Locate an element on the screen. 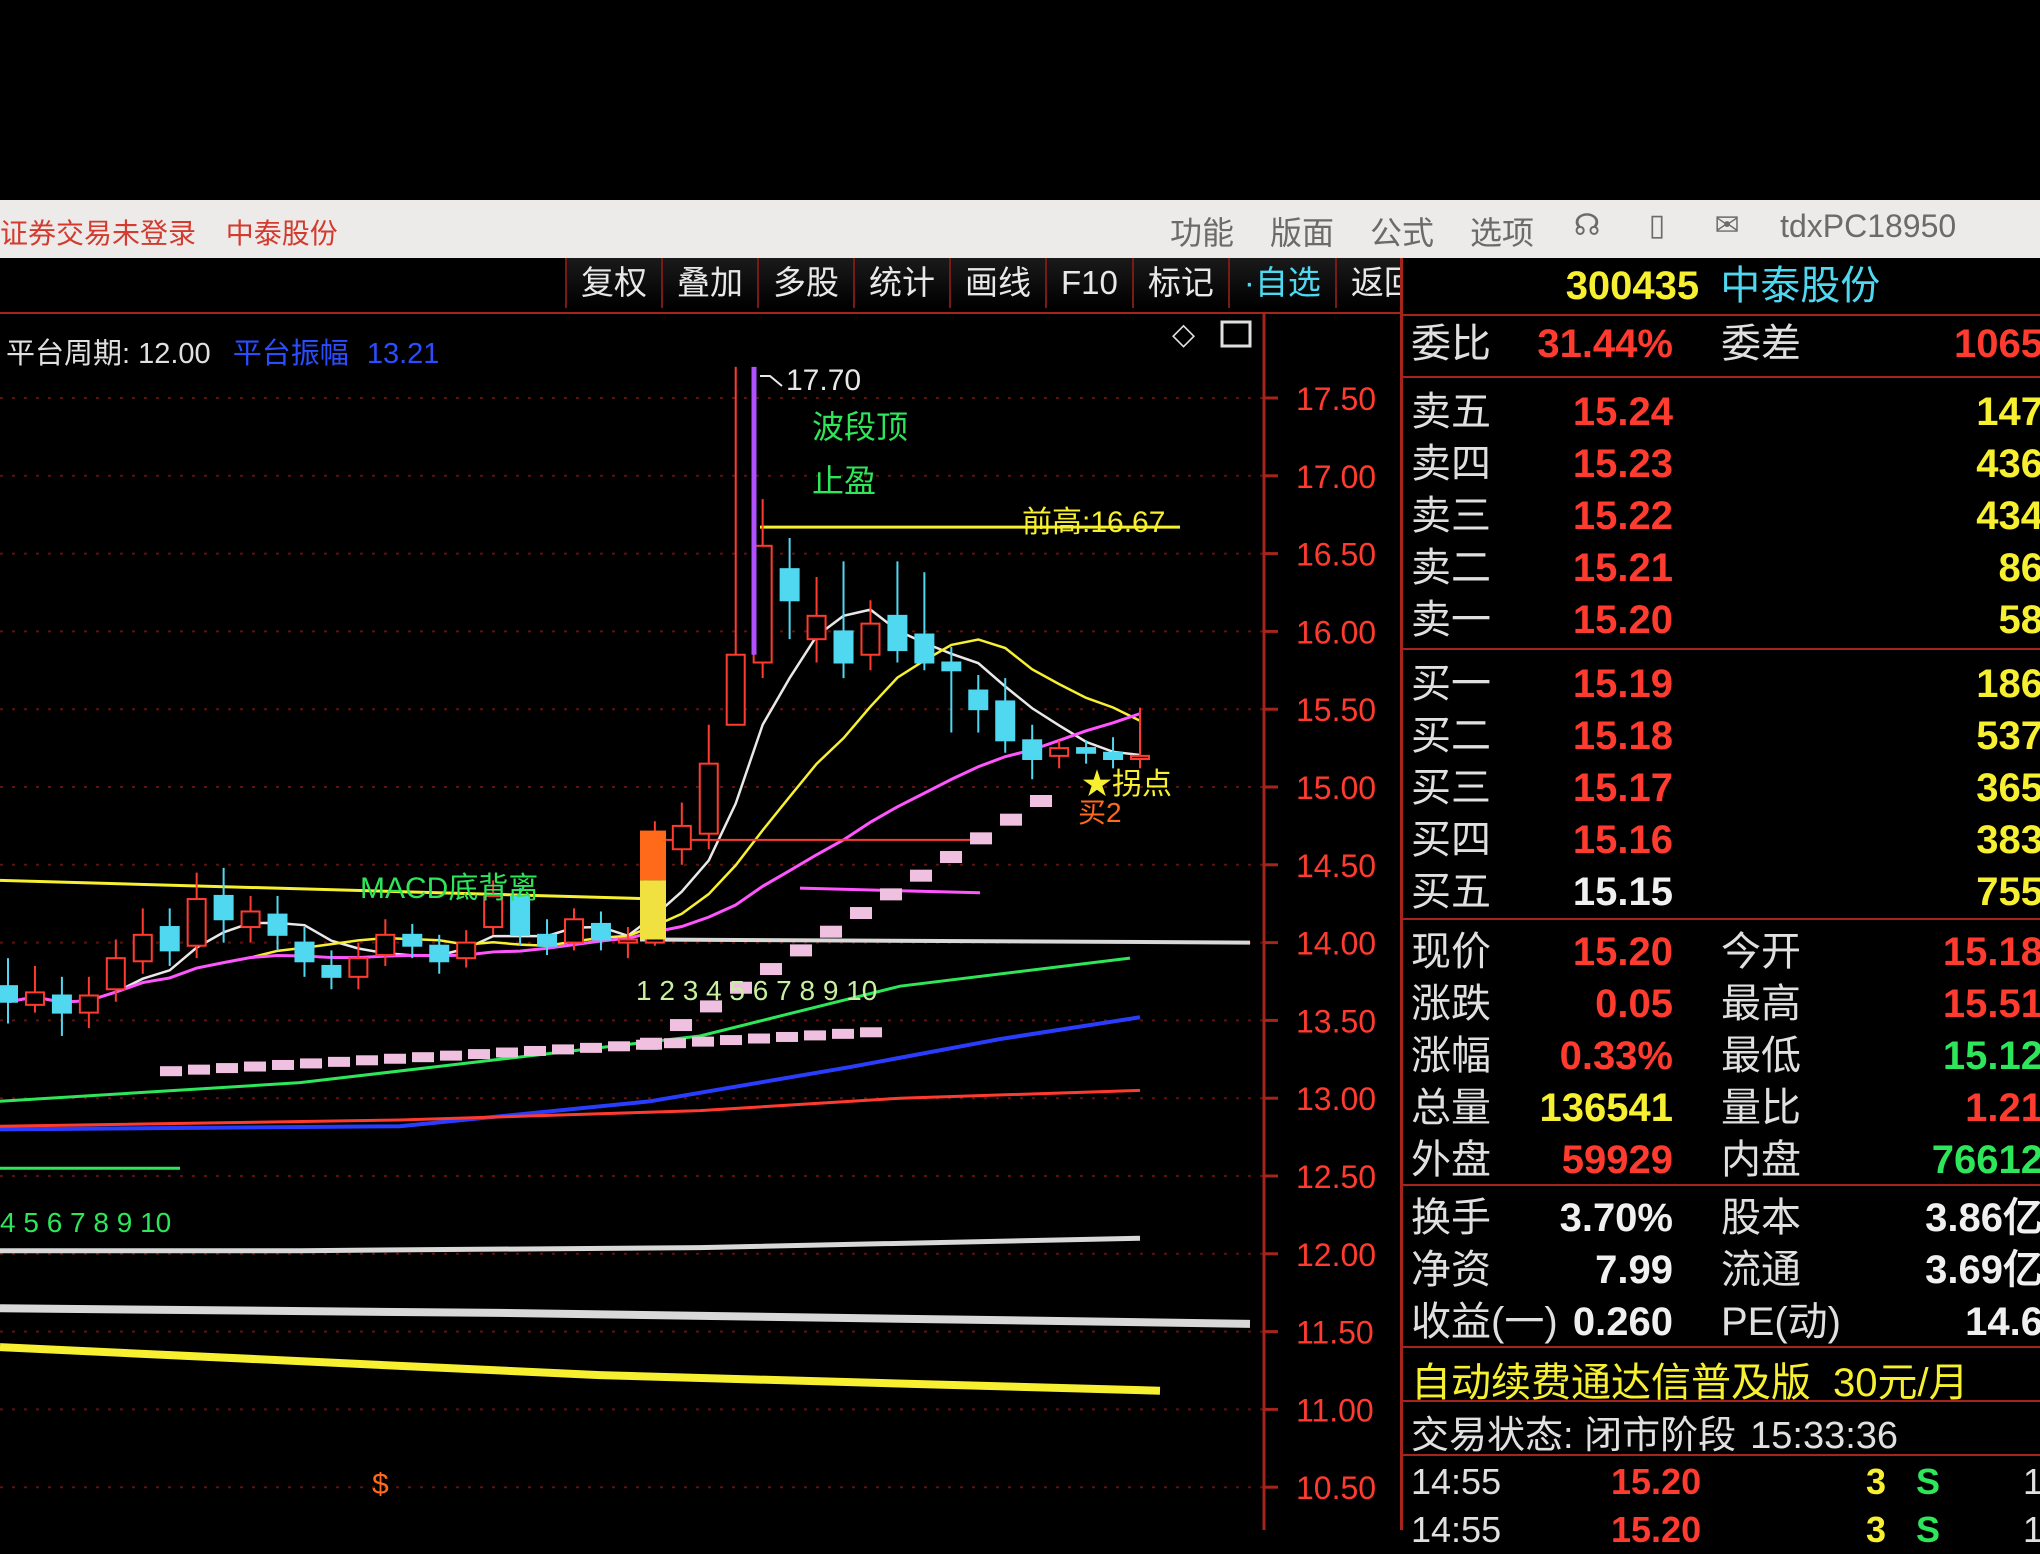 The height and width of the screenshot is (1554, 2040). ask-row: 卖二15.2186 is located at coordinates (1721, 568).